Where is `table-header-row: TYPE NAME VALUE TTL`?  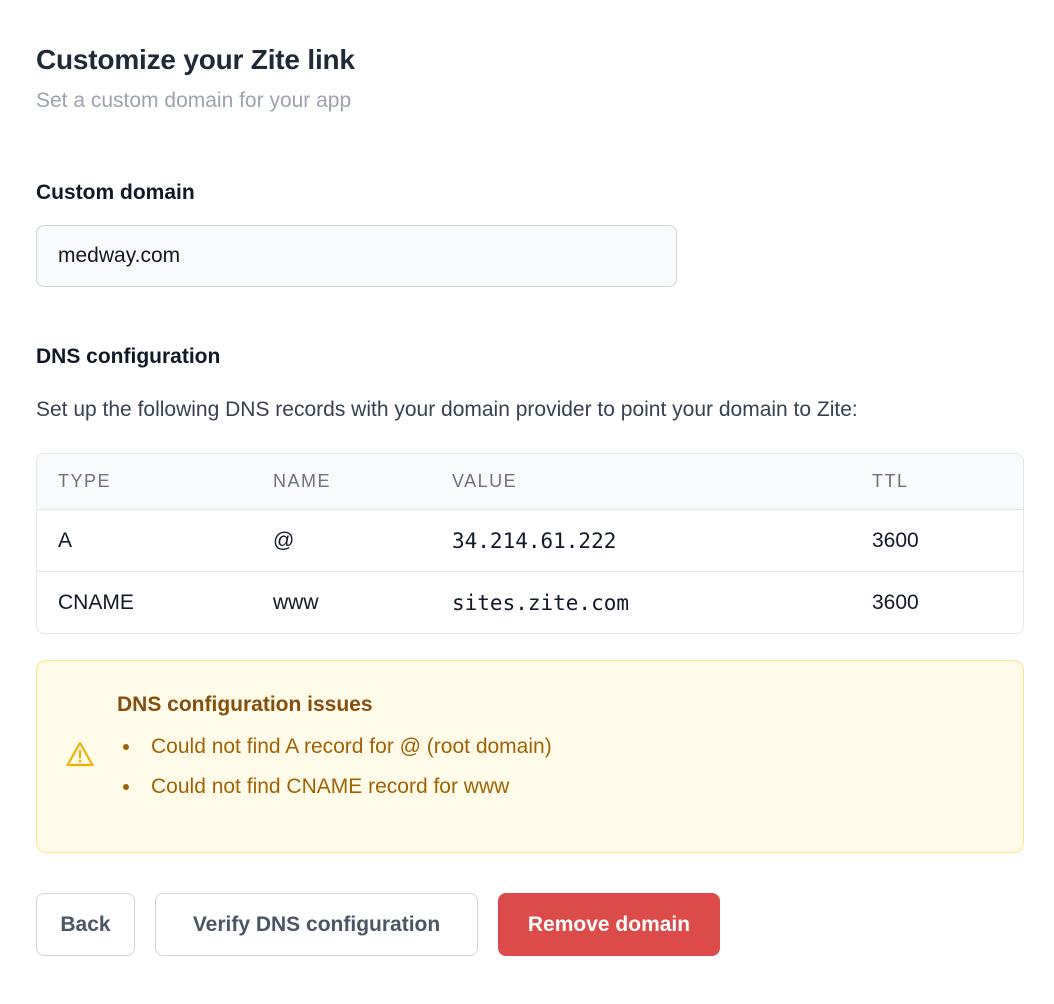
table-header-row: TYPE NAME VALUE TTL is located at coordinates (530, 481).